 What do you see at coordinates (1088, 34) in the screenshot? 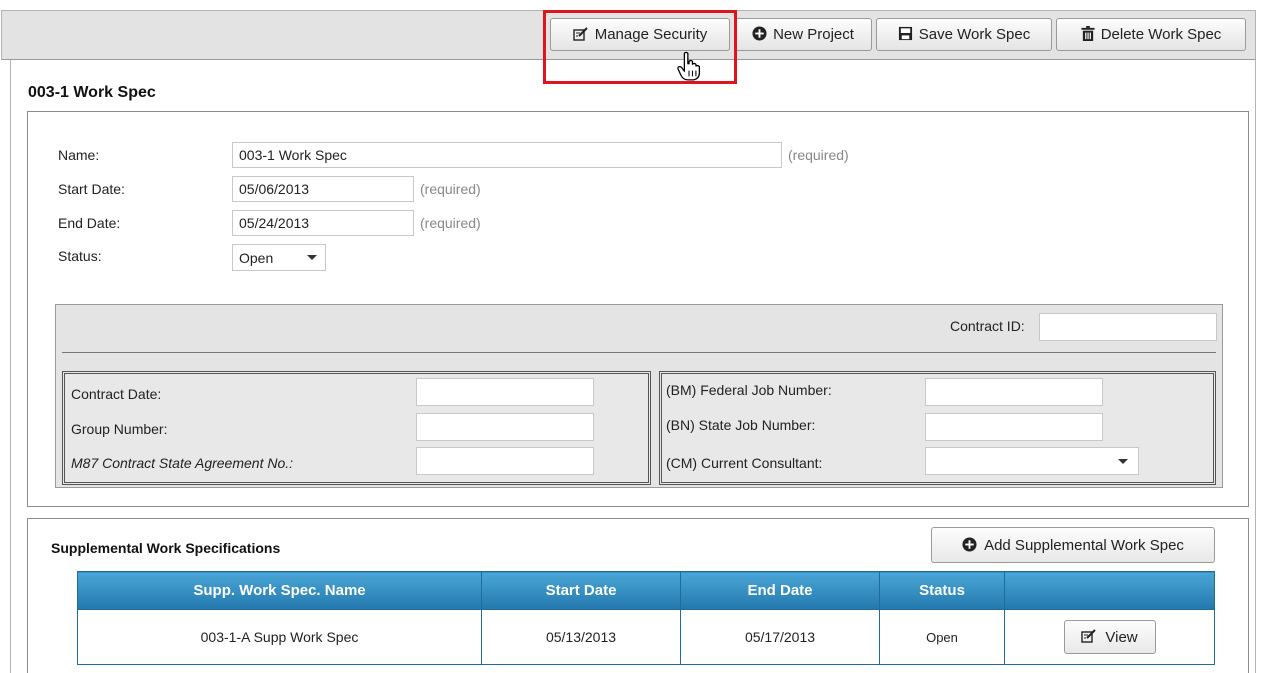
I see `trash-icon` at bounding box center [1088, 34].